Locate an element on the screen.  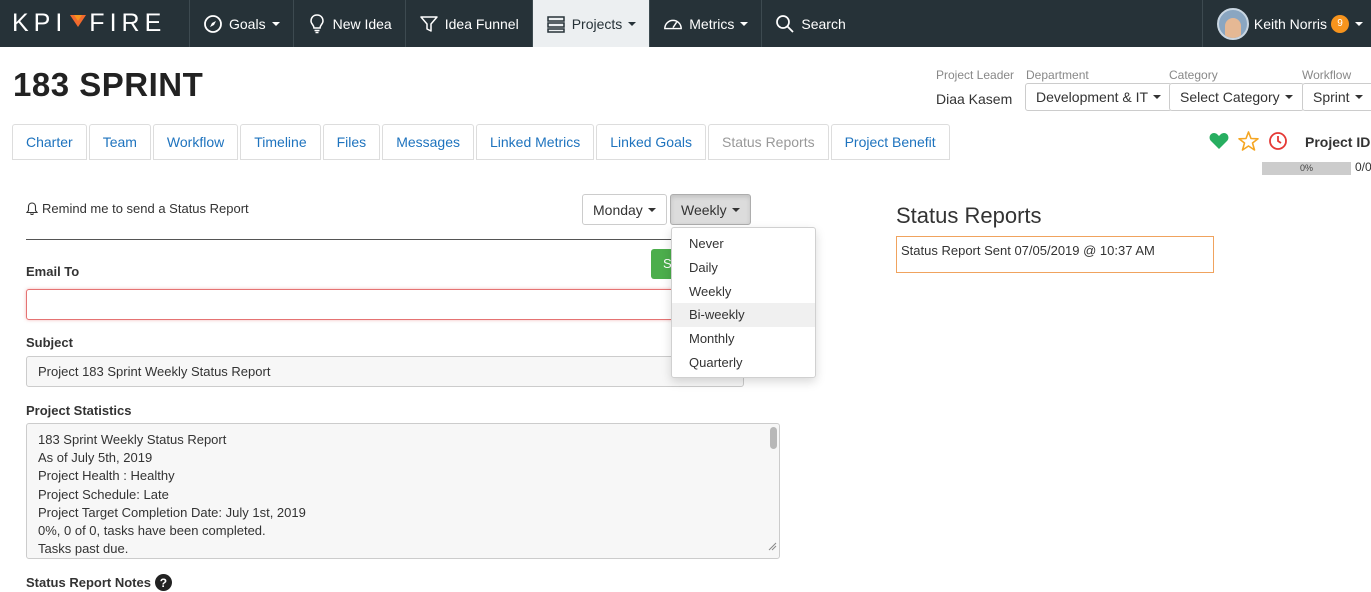
category-select: Select Category is located at coordinates (1236, 97).